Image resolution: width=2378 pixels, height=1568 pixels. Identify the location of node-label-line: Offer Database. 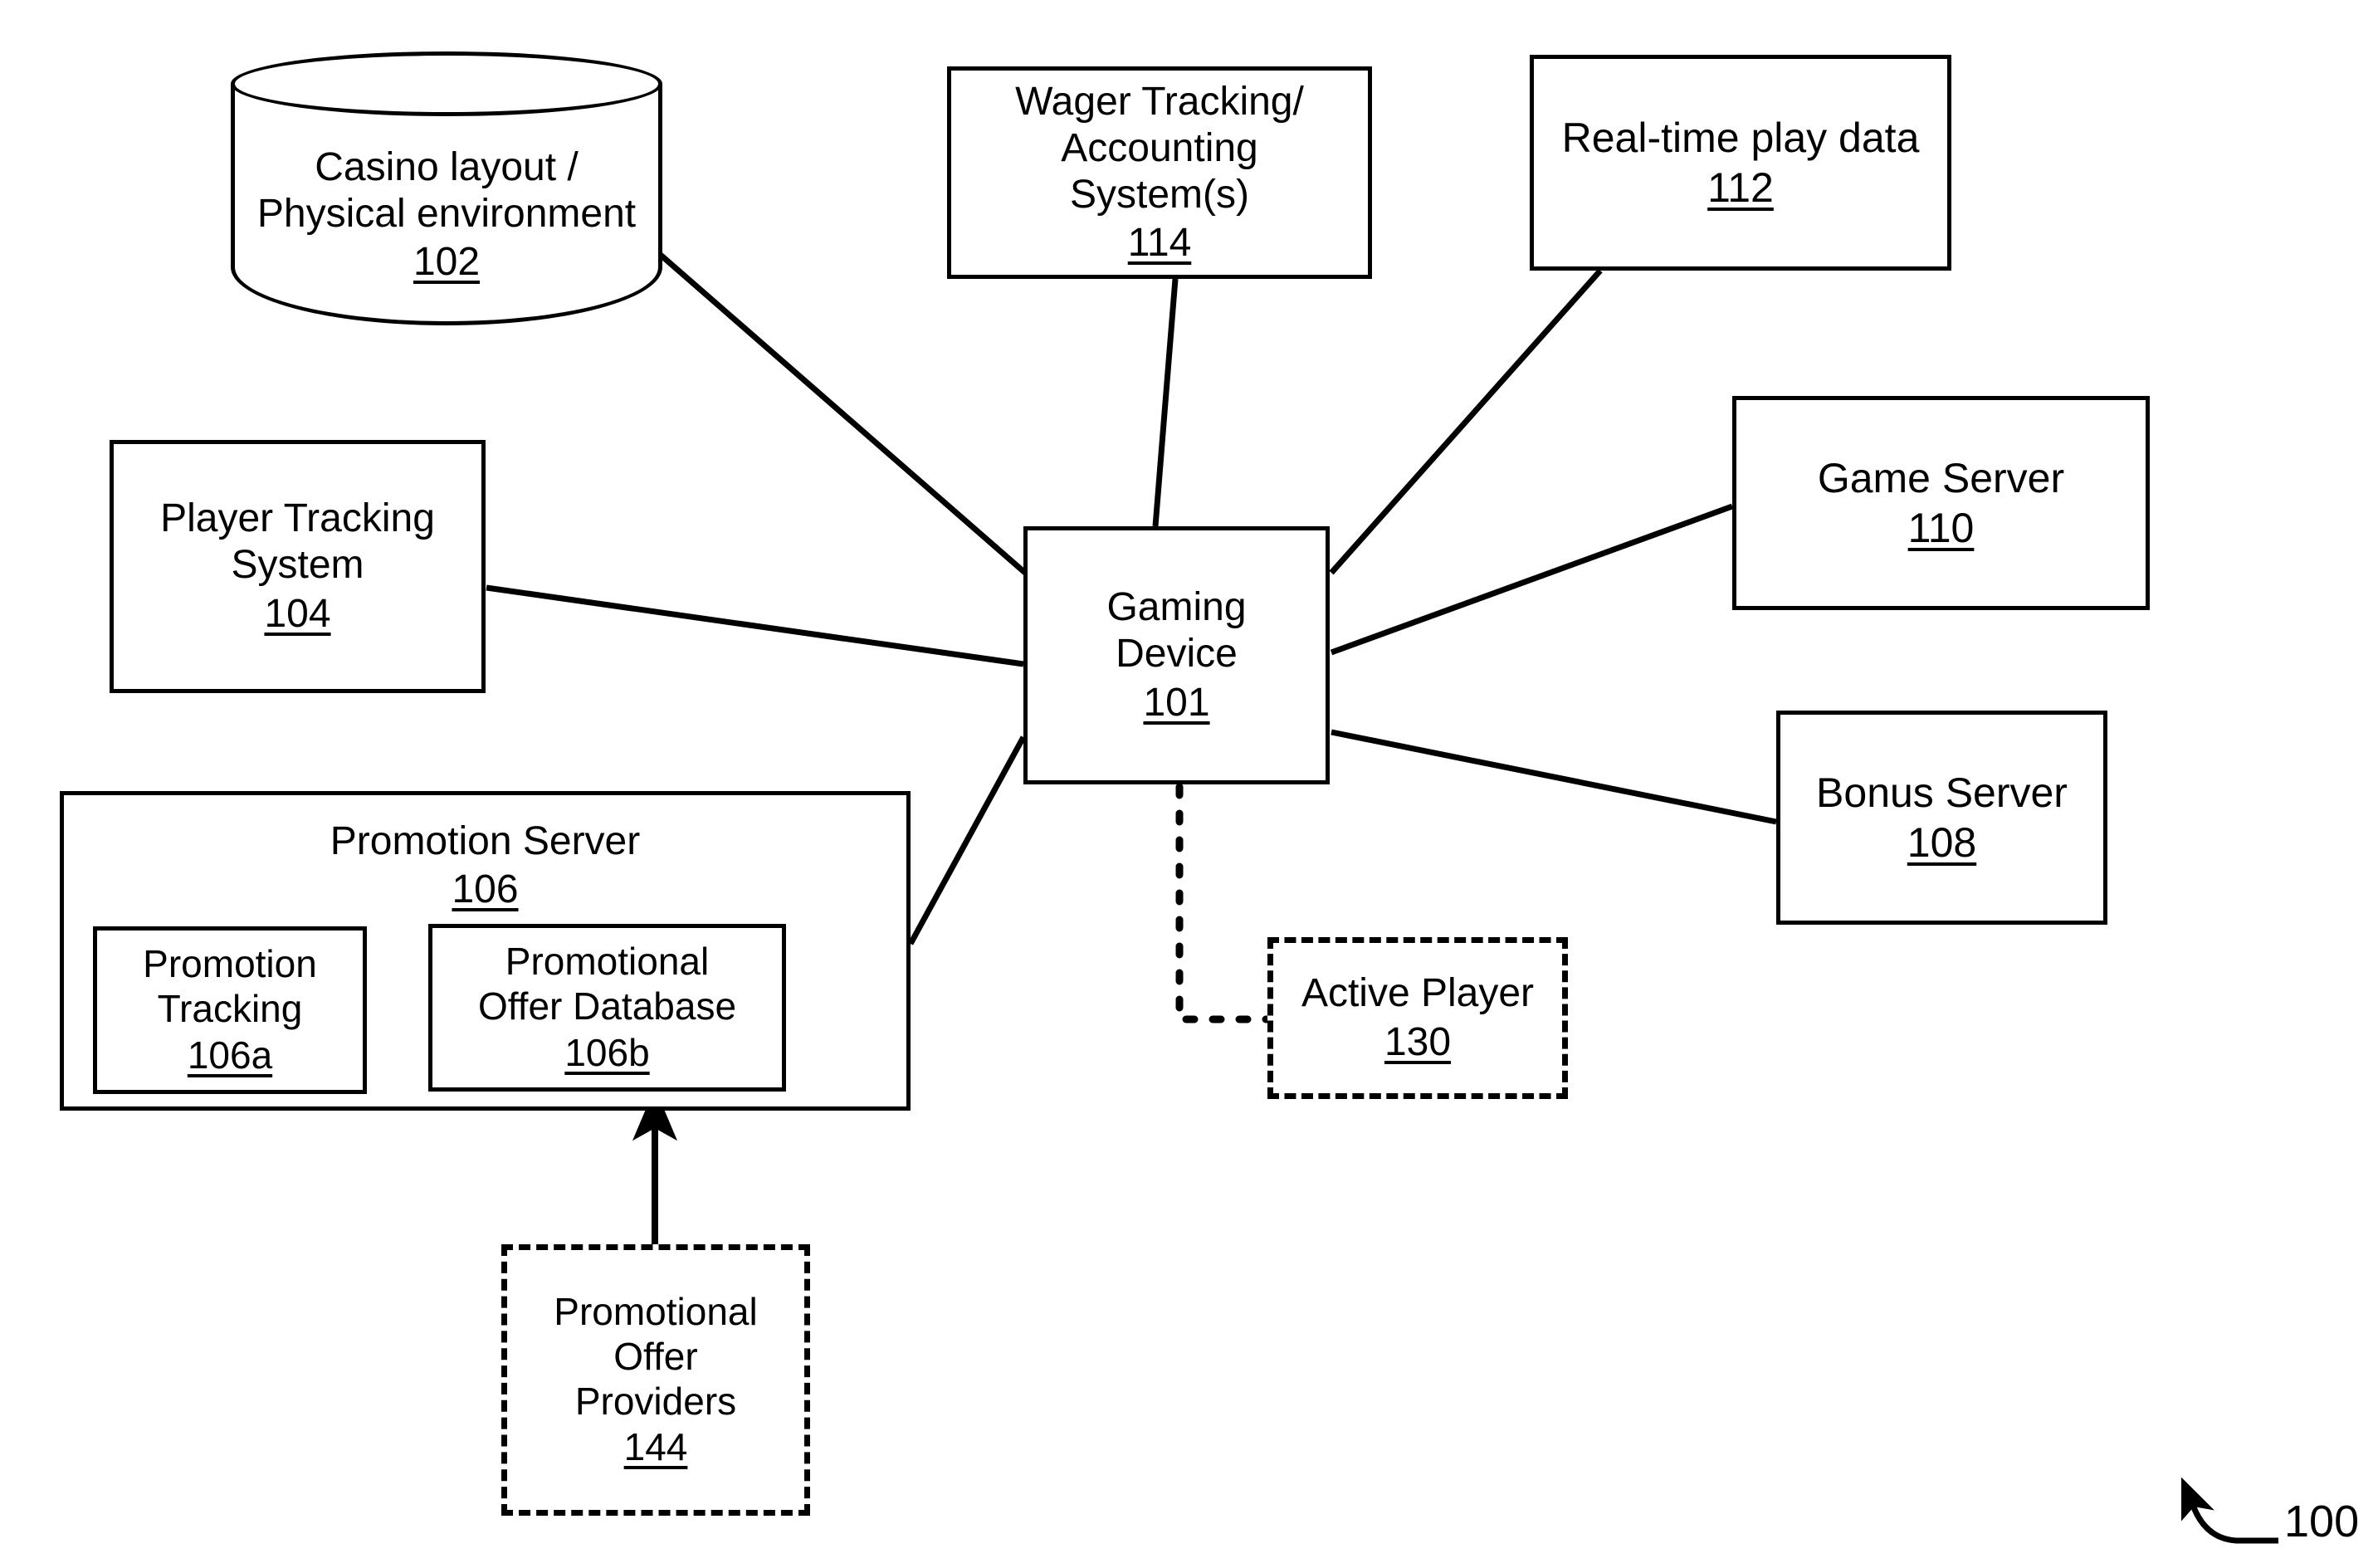
(607, 1006).